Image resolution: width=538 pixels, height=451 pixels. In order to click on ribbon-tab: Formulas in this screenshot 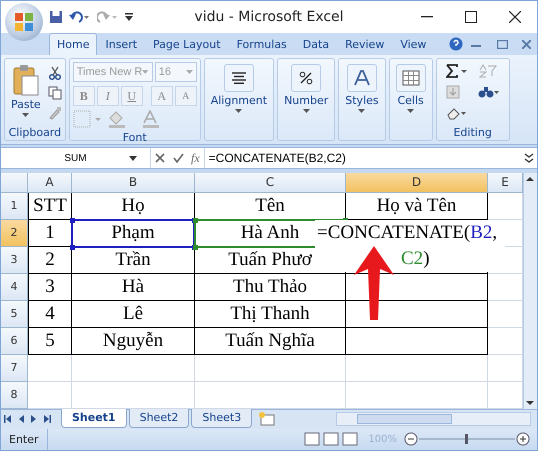, I will do `click(261, 44)`.